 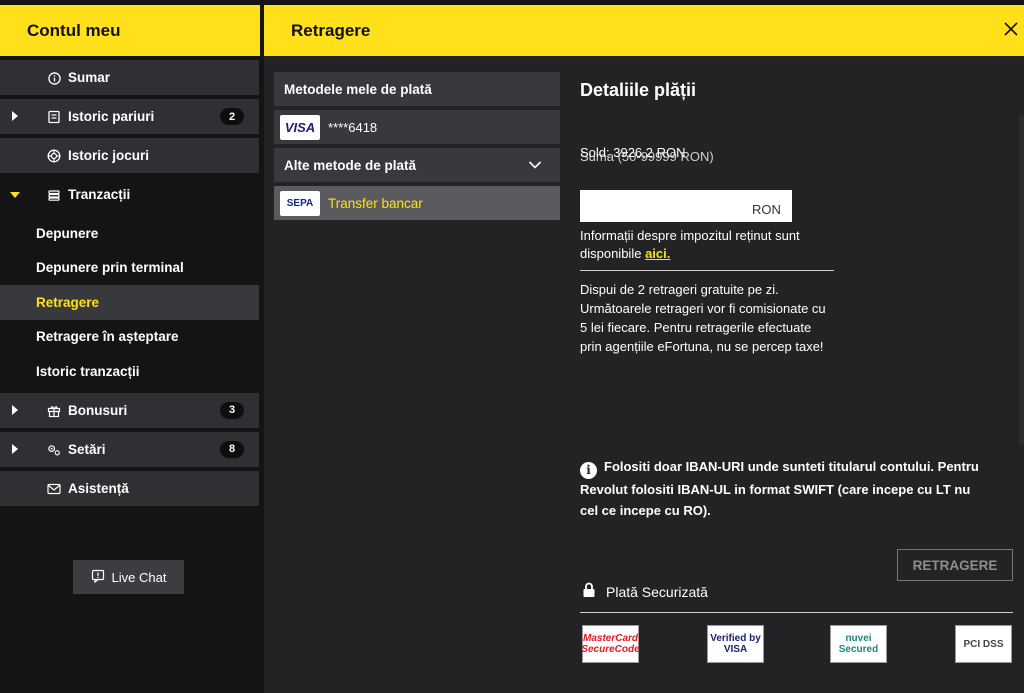 I want to click on lock-icon, so click(x=589, y=591).